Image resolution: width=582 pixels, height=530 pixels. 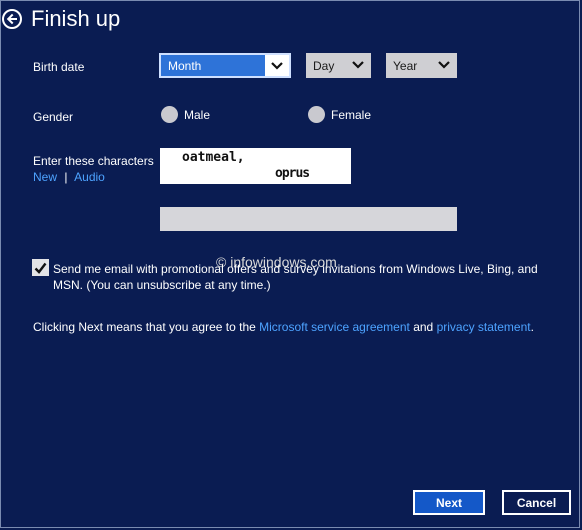 What do you see at coordinates (89, 177) in the screenshot?
I see `captcha-audio-link: Audio` at bounding box center [89, 177].